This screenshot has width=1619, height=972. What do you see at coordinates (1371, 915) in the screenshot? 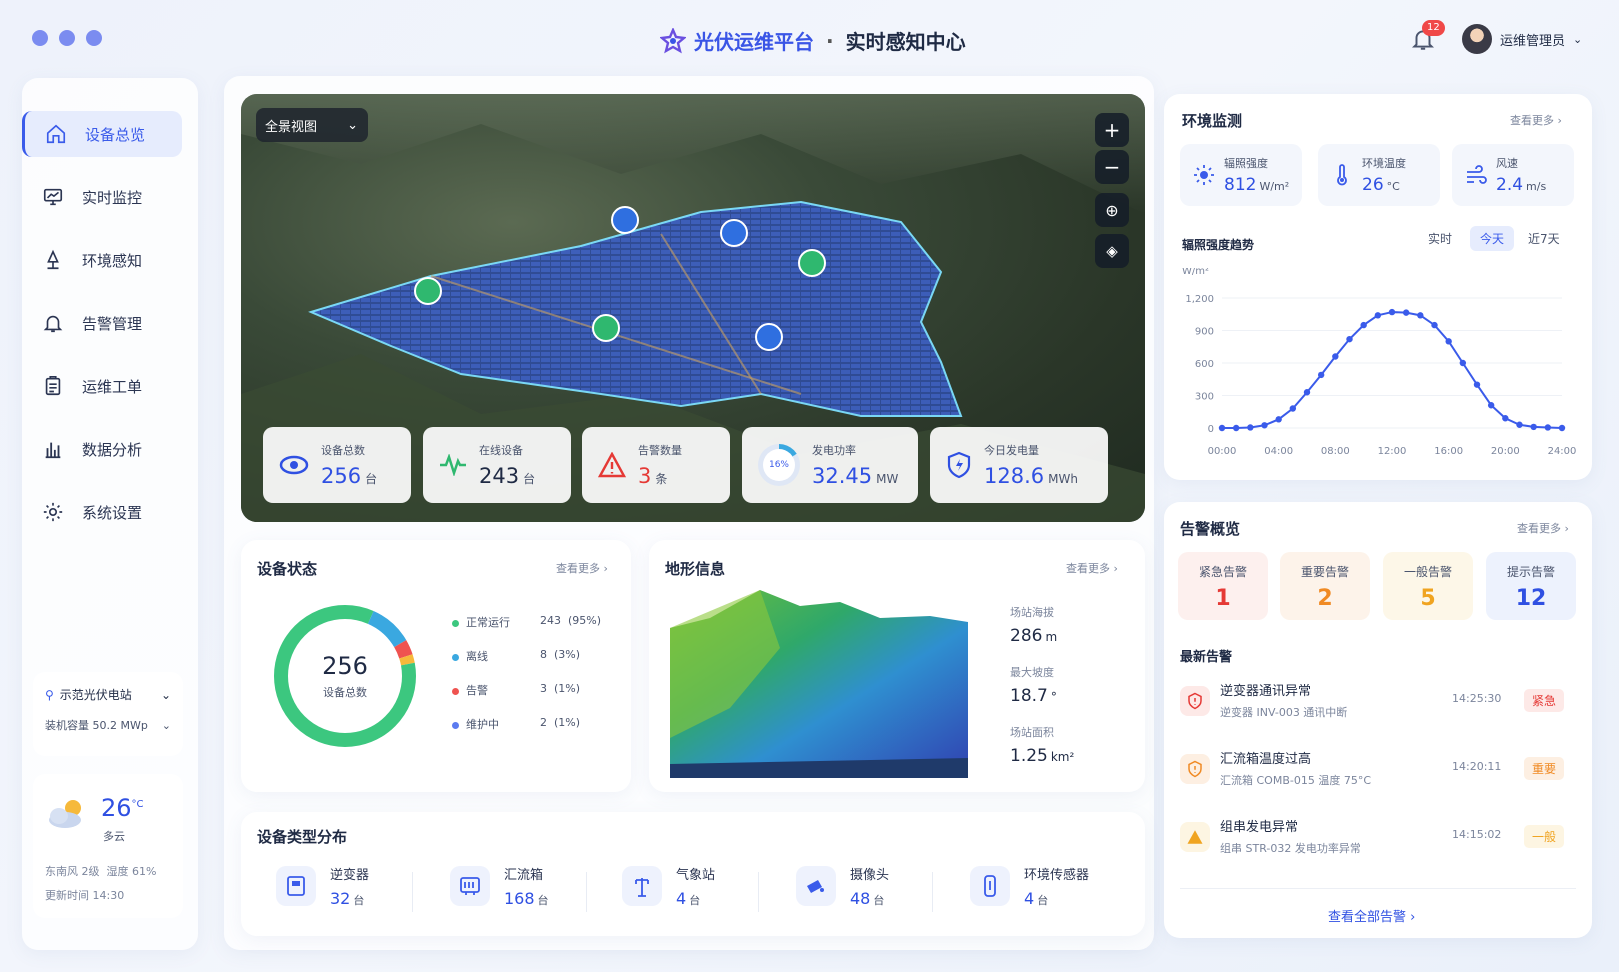
I see `view-all-alarms-link: 查看全部告警 ›` at bounding box center [1371, 915].